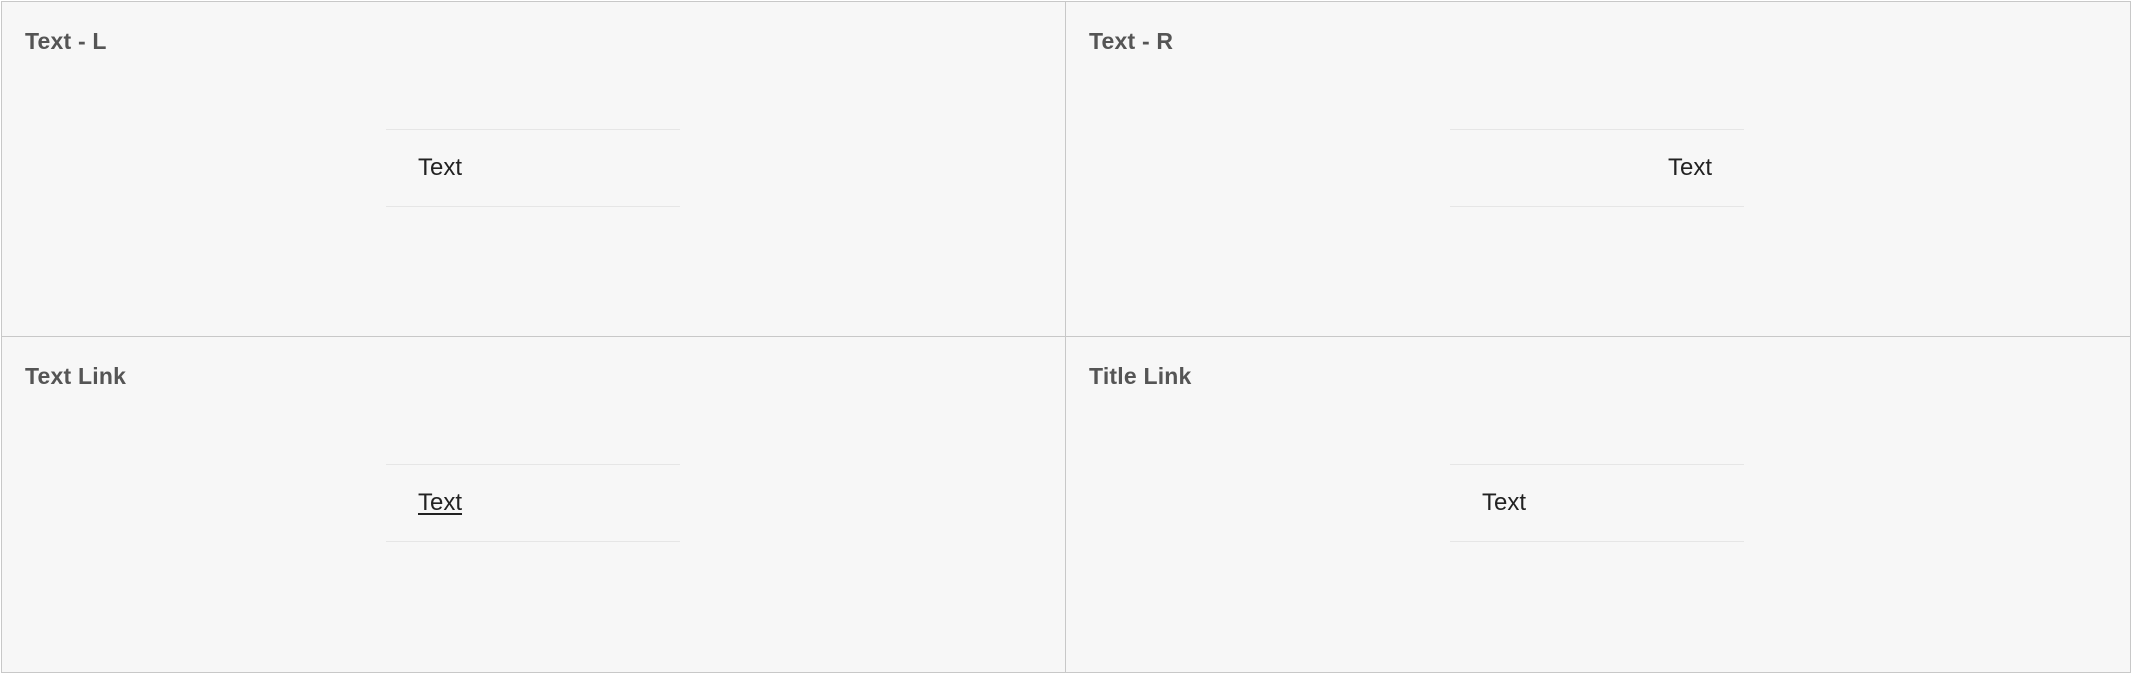 The width and height of the screenshot is (2132, 674). Describe the element at coordinates (1131, 41) in the screenshot. I see `panel-title: Text - R` at that location.